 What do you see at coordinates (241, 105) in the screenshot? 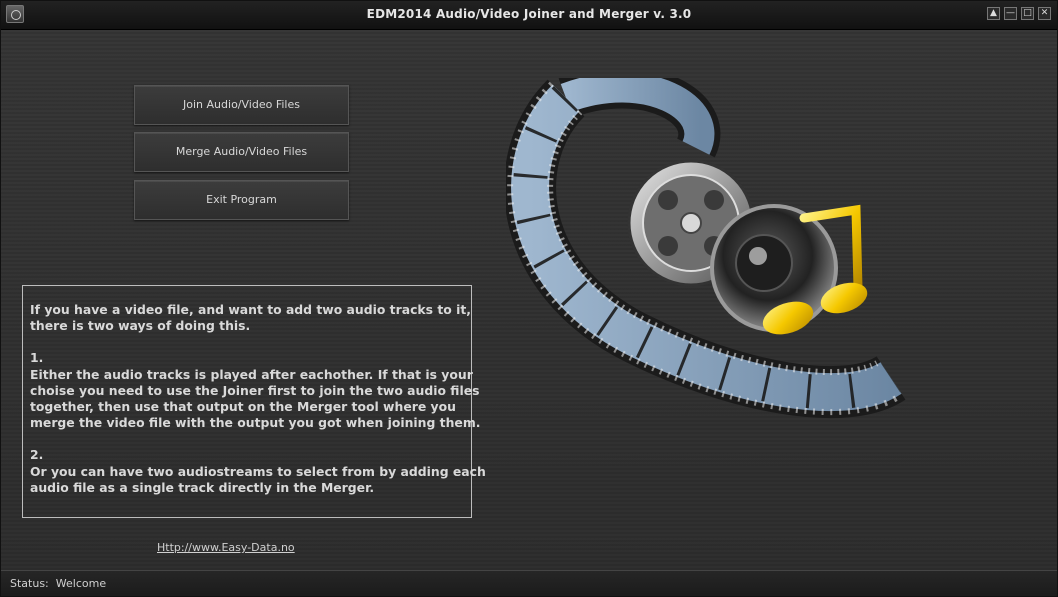
I see `join-files-button: Join Audio/Video Files` at bounding box center [241, 105].